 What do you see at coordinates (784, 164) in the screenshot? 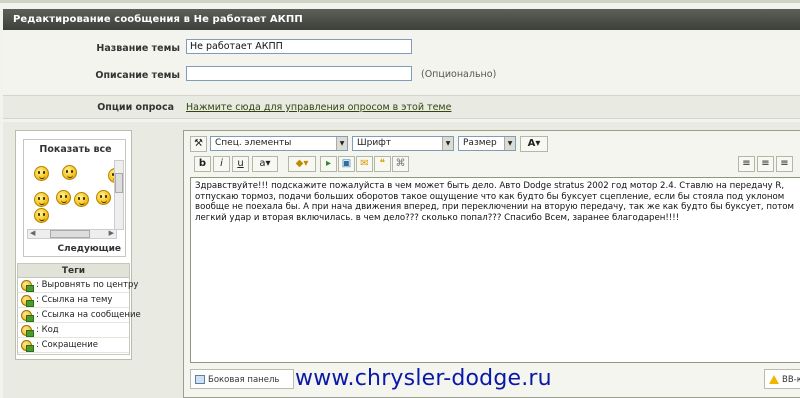
I see `align-right-icon: ≡` at bounding box center [784, 164].